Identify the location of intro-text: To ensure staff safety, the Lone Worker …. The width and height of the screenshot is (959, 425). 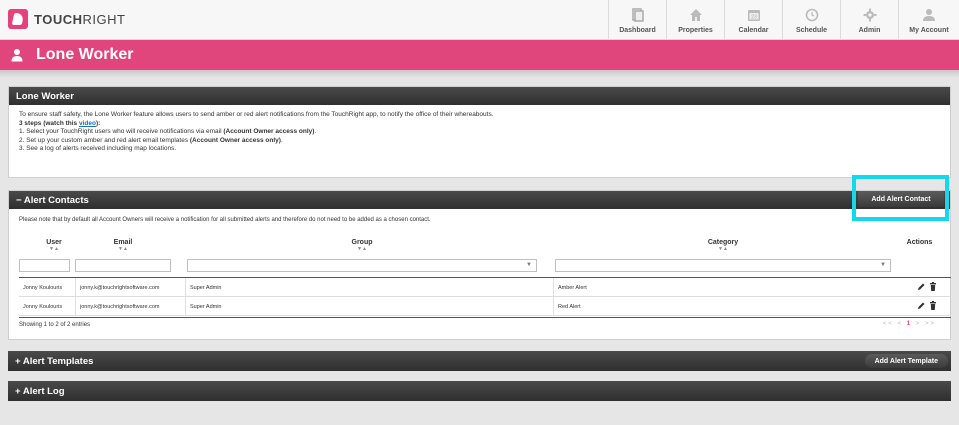
(256, 114).